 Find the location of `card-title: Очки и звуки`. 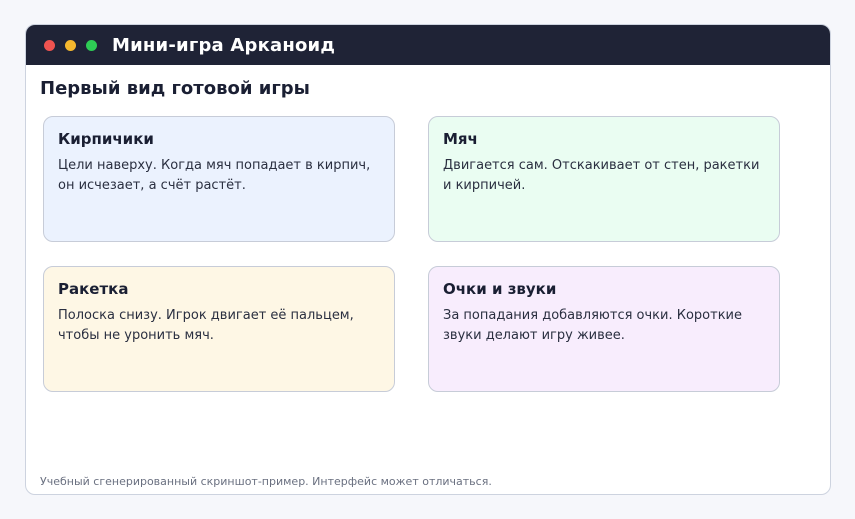

card-title: Очки и звуки is located at coordinates (500, 289).